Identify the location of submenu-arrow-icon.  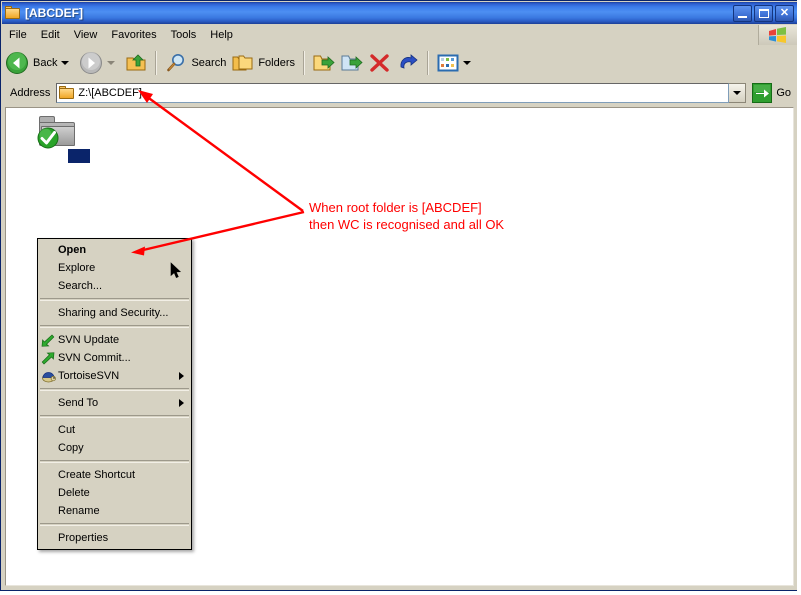
(181, 376).